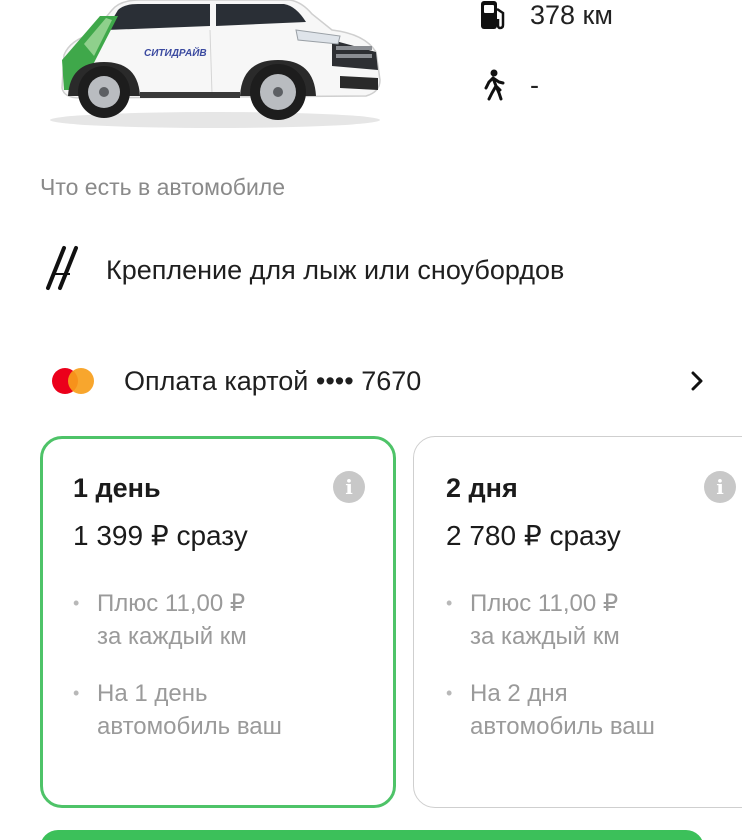 This screenshot has height=840, width=742. I want to click on walking-person-icon, so click(493, 85).